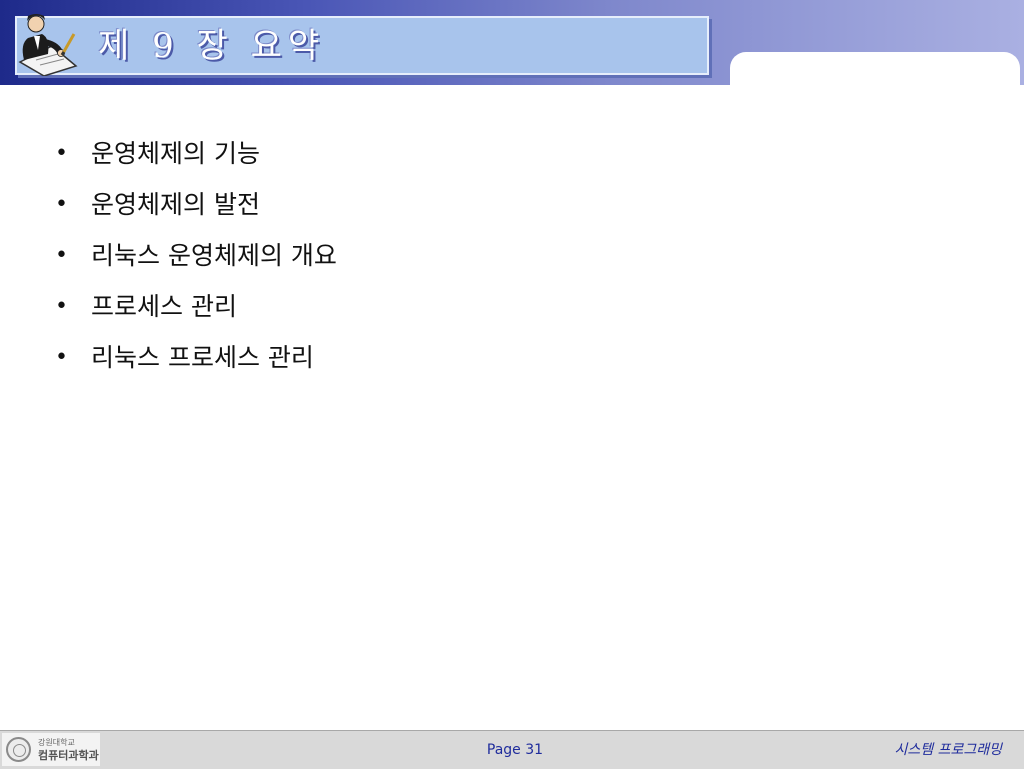 The height and width of the screenshot is (769, 1024). What do you see at coordinates (202, 357) in the screenshot?
I see `list-item-text: 리눅스 프로세스 관리` at bounding box center [202, 357].